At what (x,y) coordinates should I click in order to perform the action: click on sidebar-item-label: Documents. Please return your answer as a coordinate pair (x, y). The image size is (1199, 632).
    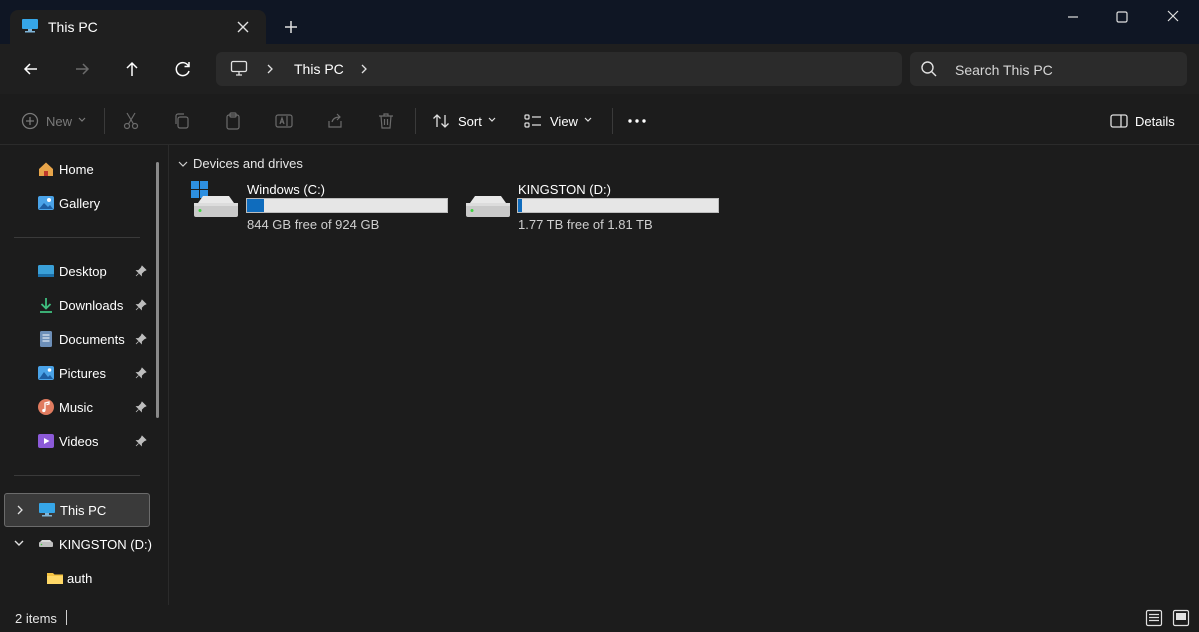
    Looking at the image, I should click on (92, 339).